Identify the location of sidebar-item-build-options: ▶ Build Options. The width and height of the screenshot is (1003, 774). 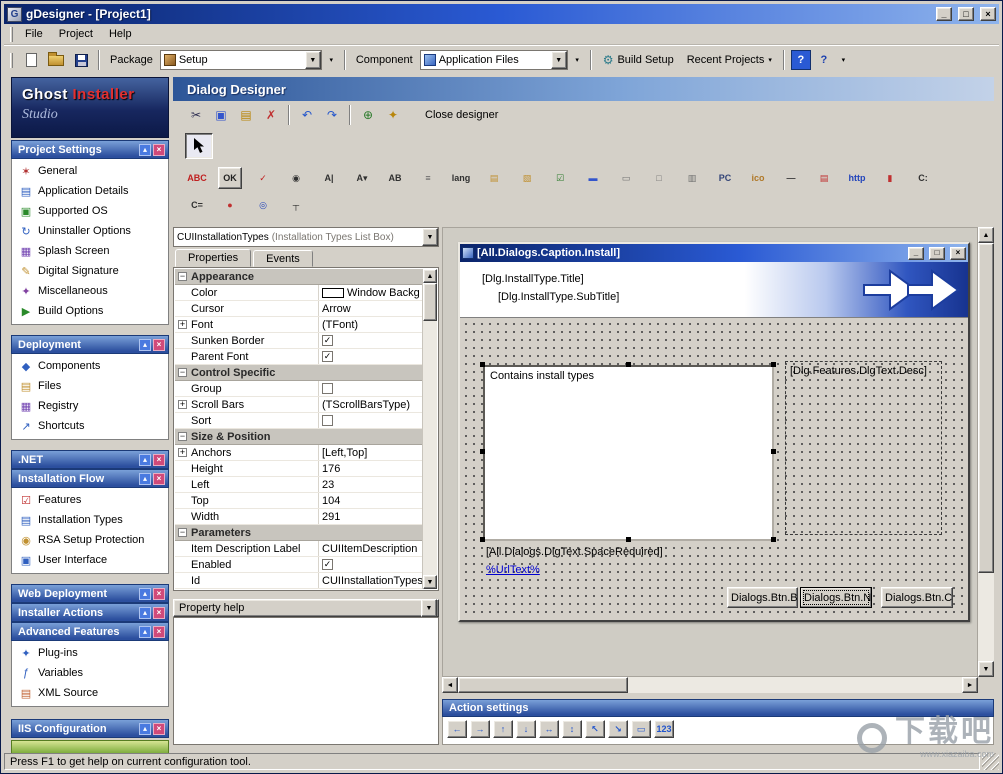
(90, 311).